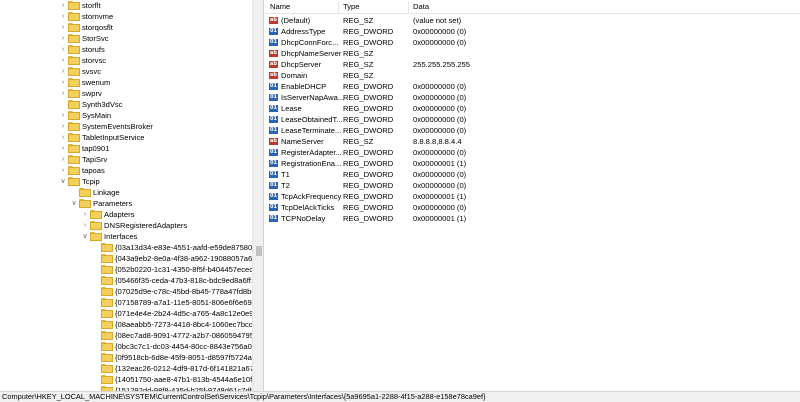  I want to click on tree-item: › TapiSrv, so click(126, 159).